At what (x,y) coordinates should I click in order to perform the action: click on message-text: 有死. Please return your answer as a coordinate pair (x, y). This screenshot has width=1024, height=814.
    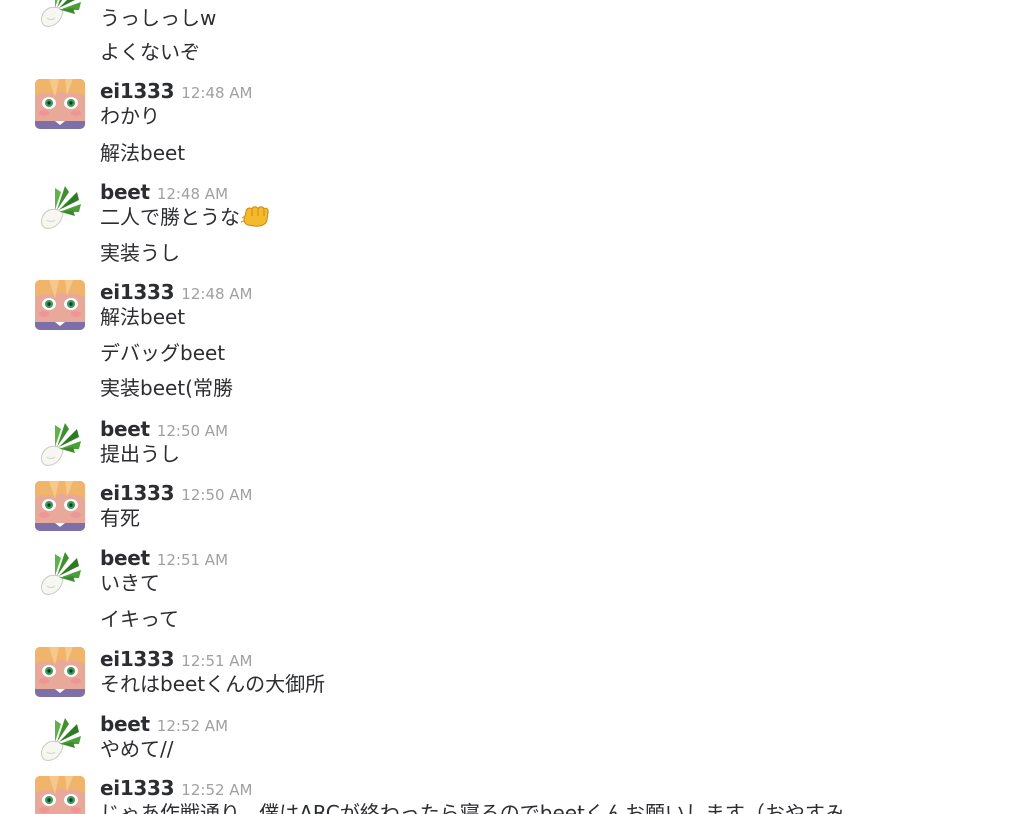
    Looking at the image, I should click on (120, 518).